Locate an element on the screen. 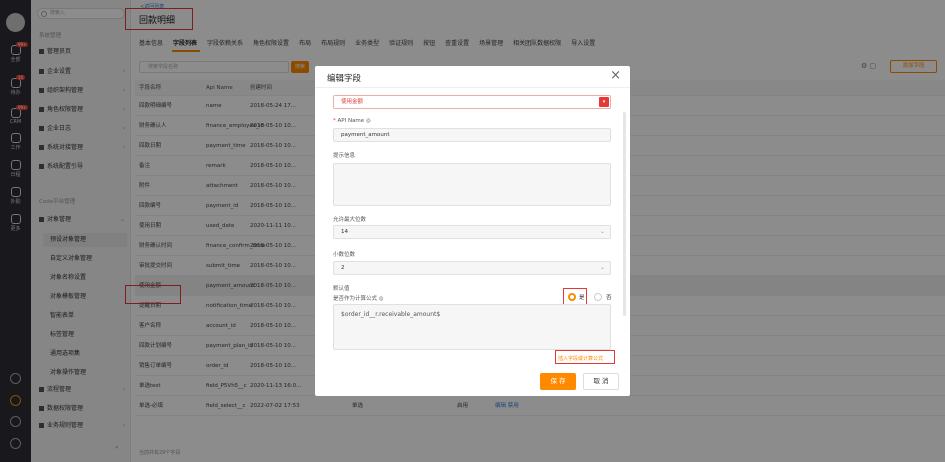  dialog-header: 编辑字段 × is located at coordinates (472, 77).